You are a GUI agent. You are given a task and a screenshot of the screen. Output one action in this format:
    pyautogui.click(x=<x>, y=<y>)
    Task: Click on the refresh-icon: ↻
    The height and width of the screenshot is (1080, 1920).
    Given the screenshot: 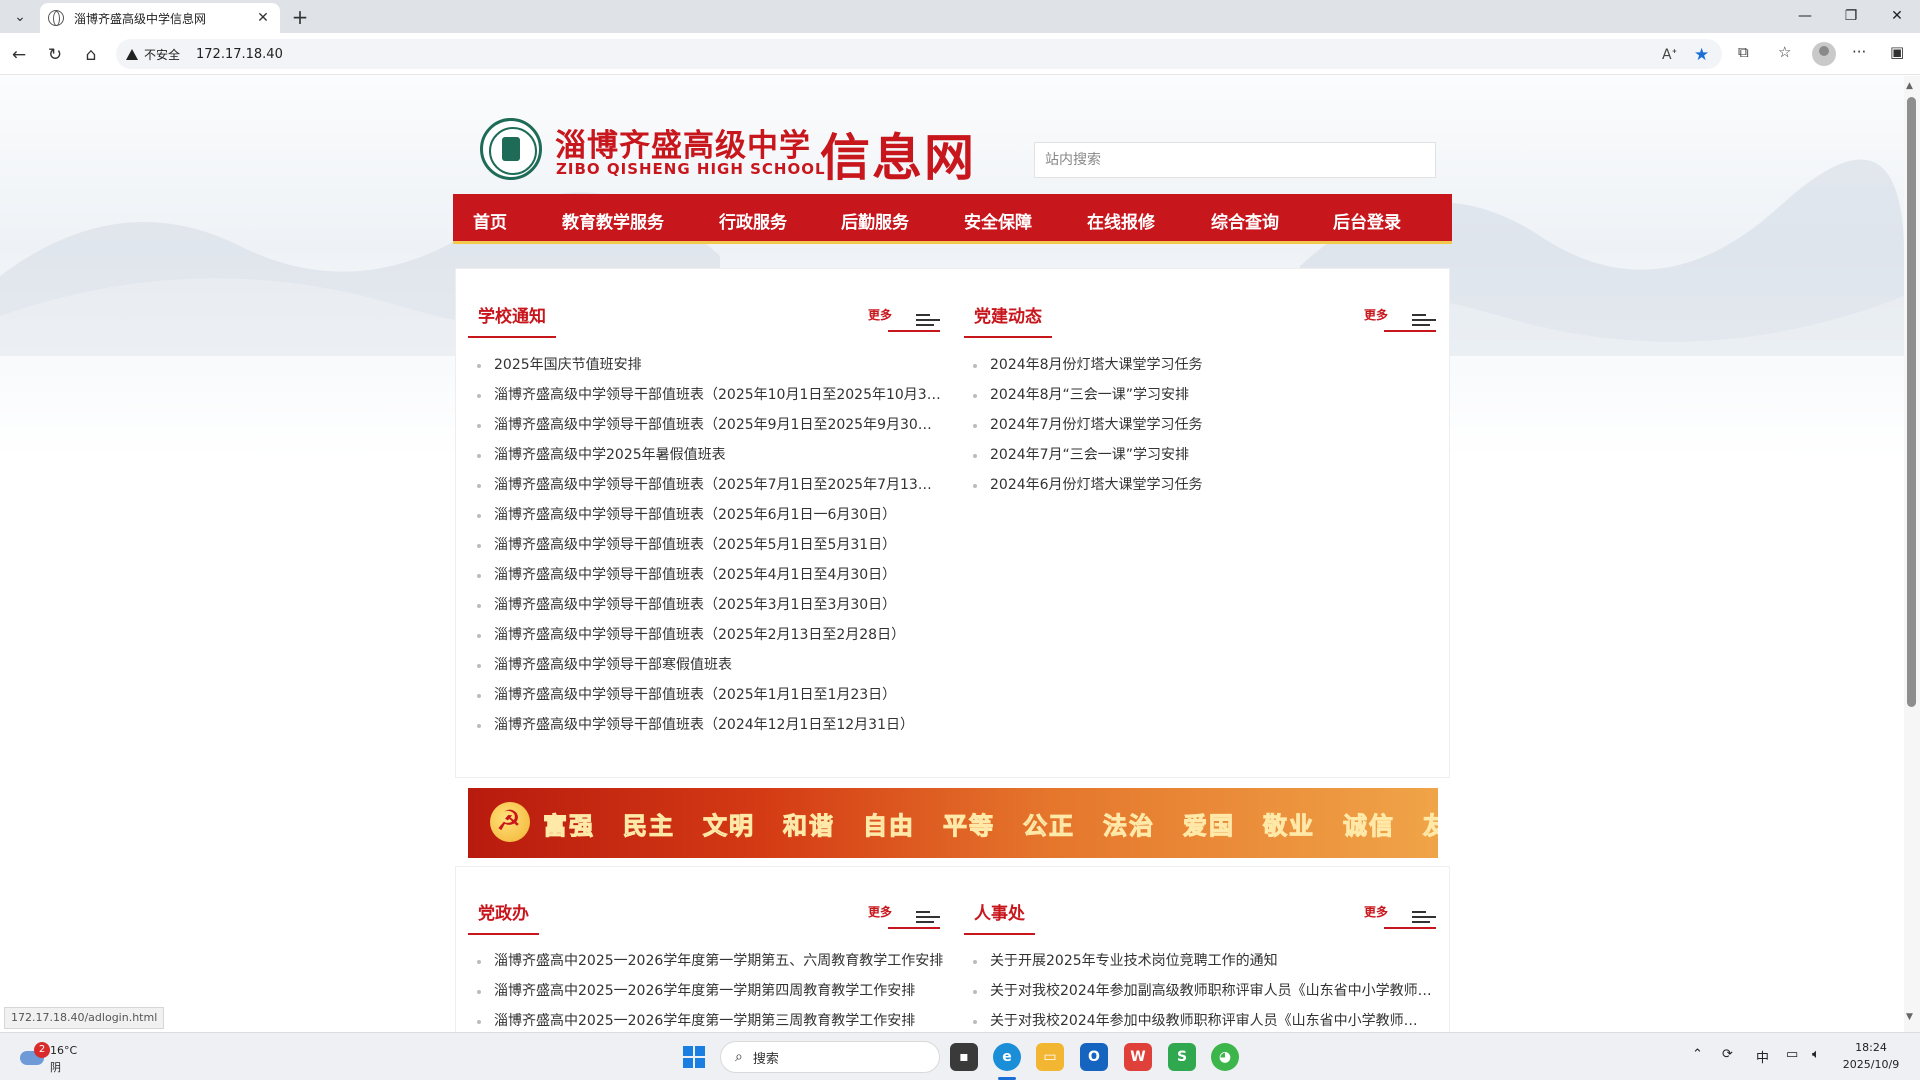 What is the action you would take?
    pyautogui.click(x=55, y=55)
    